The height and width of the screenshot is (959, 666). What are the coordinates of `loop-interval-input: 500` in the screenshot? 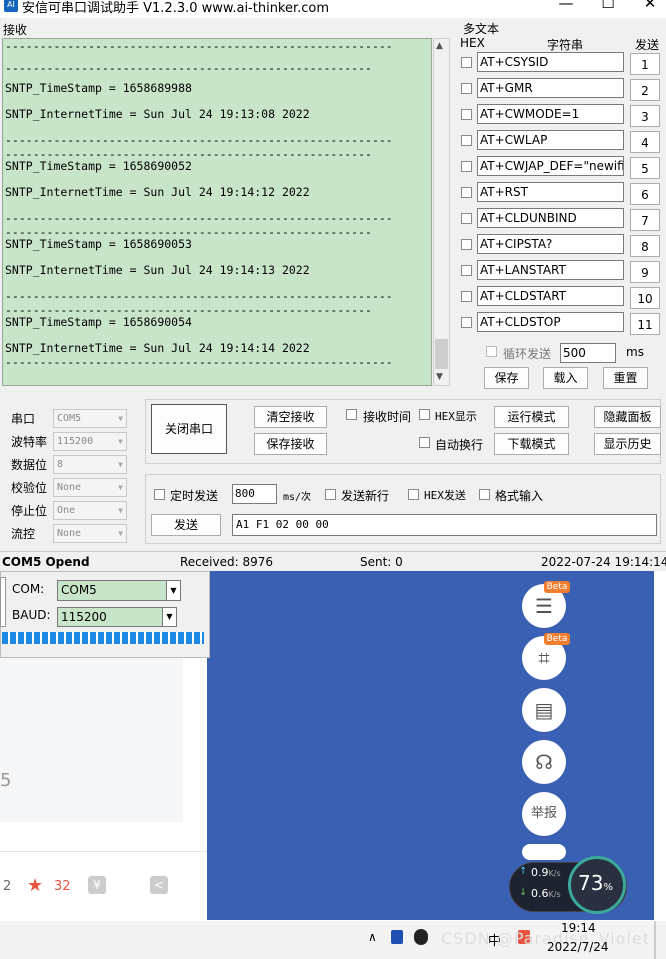 It's located at (588, 353).